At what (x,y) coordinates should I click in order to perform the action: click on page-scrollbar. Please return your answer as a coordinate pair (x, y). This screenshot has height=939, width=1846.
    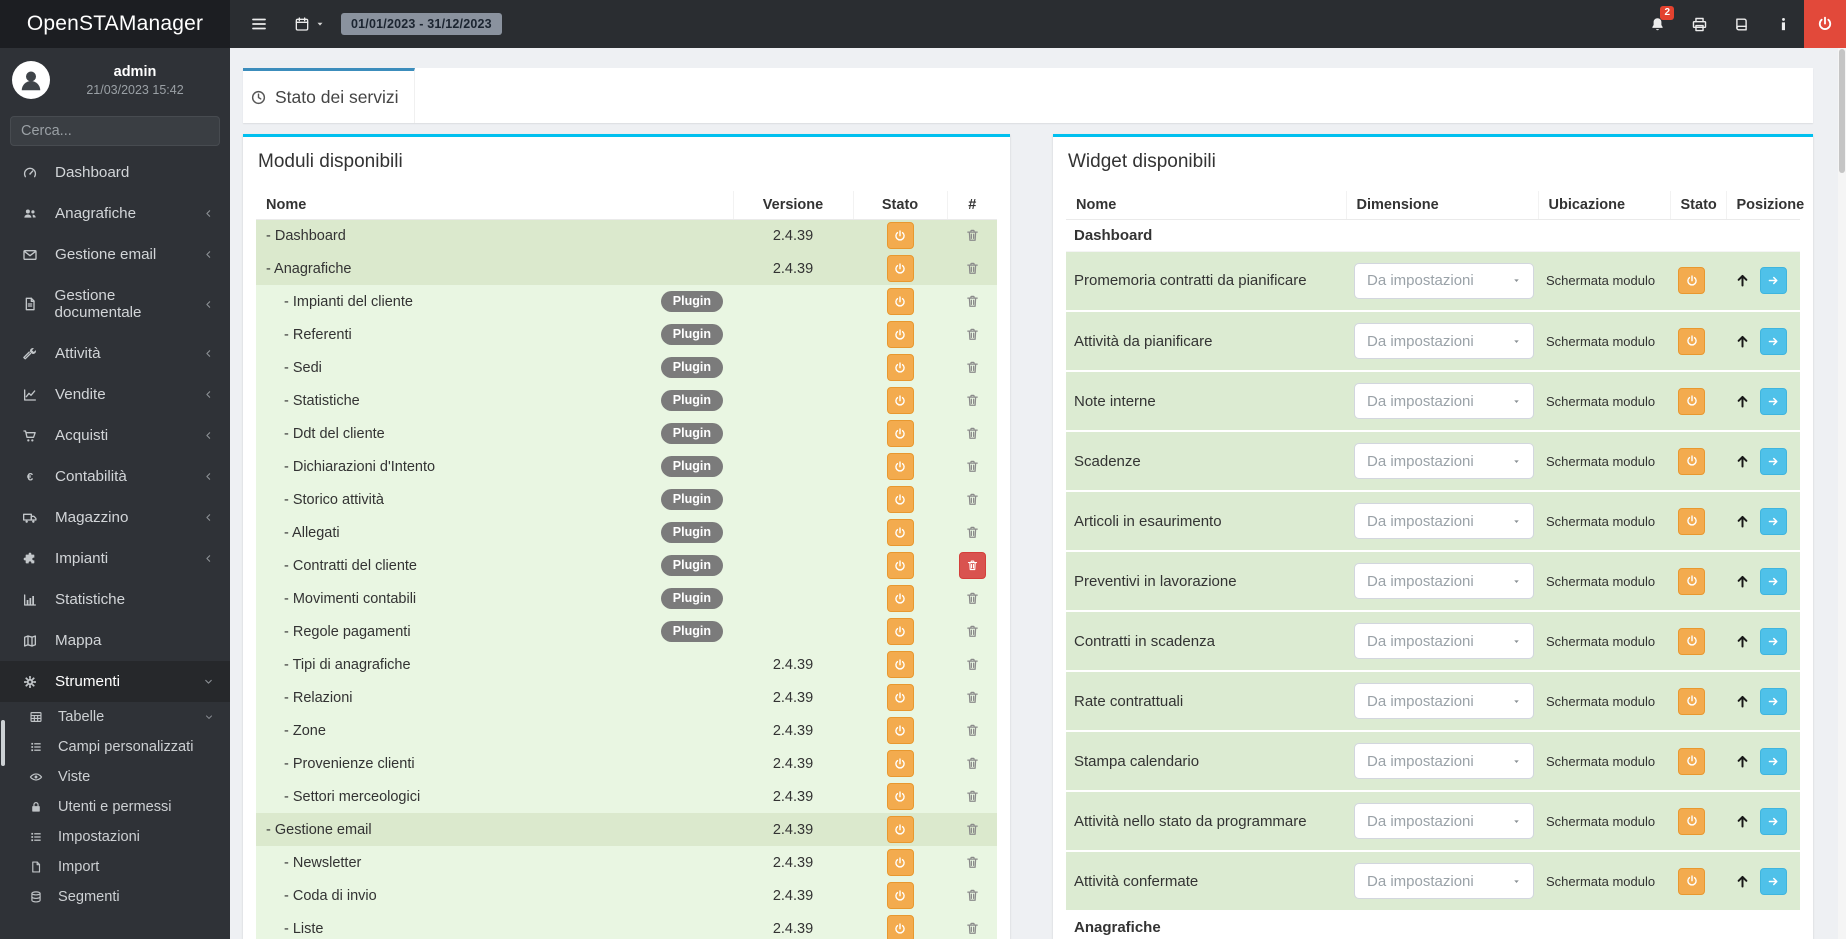
    Looking at the image, I should click on (1842, 493).